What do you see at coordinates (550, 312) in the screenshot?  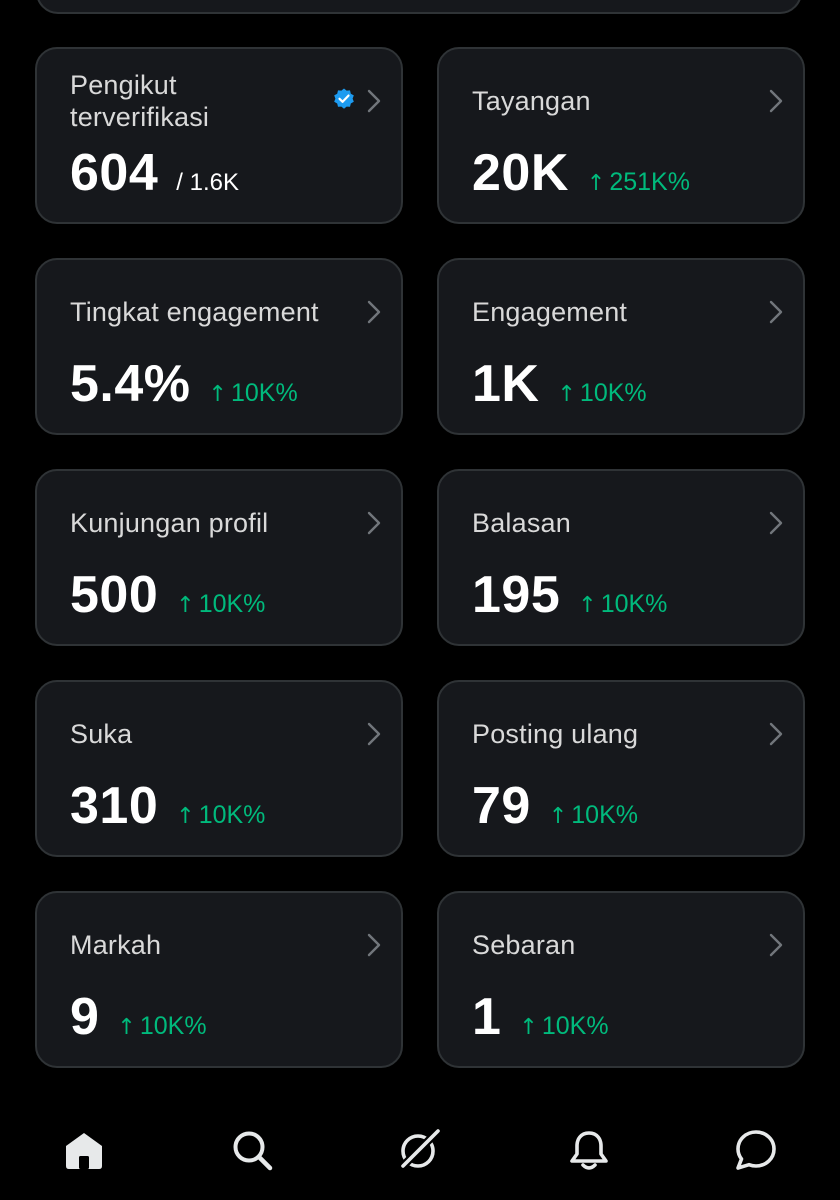 I see `metric-title: Engagement` at bounding box center [550, 312].